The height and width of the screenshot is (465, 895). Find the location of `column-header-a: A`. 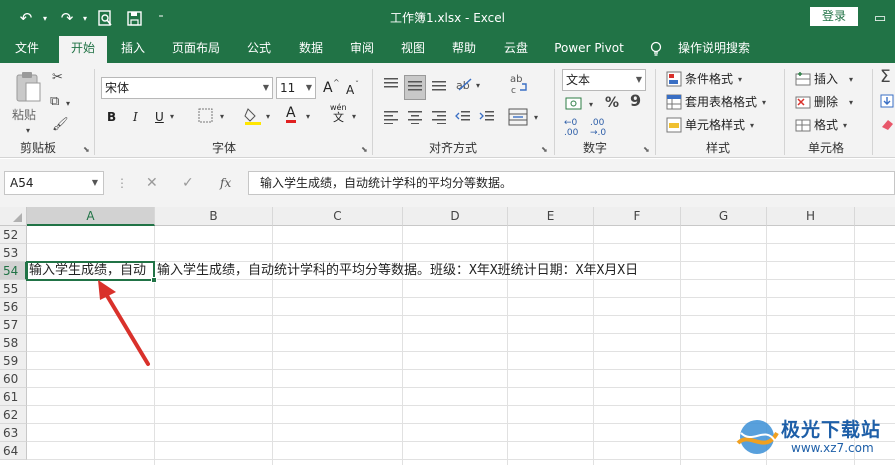

column-header-a: A is located at coordinates (91, 216).